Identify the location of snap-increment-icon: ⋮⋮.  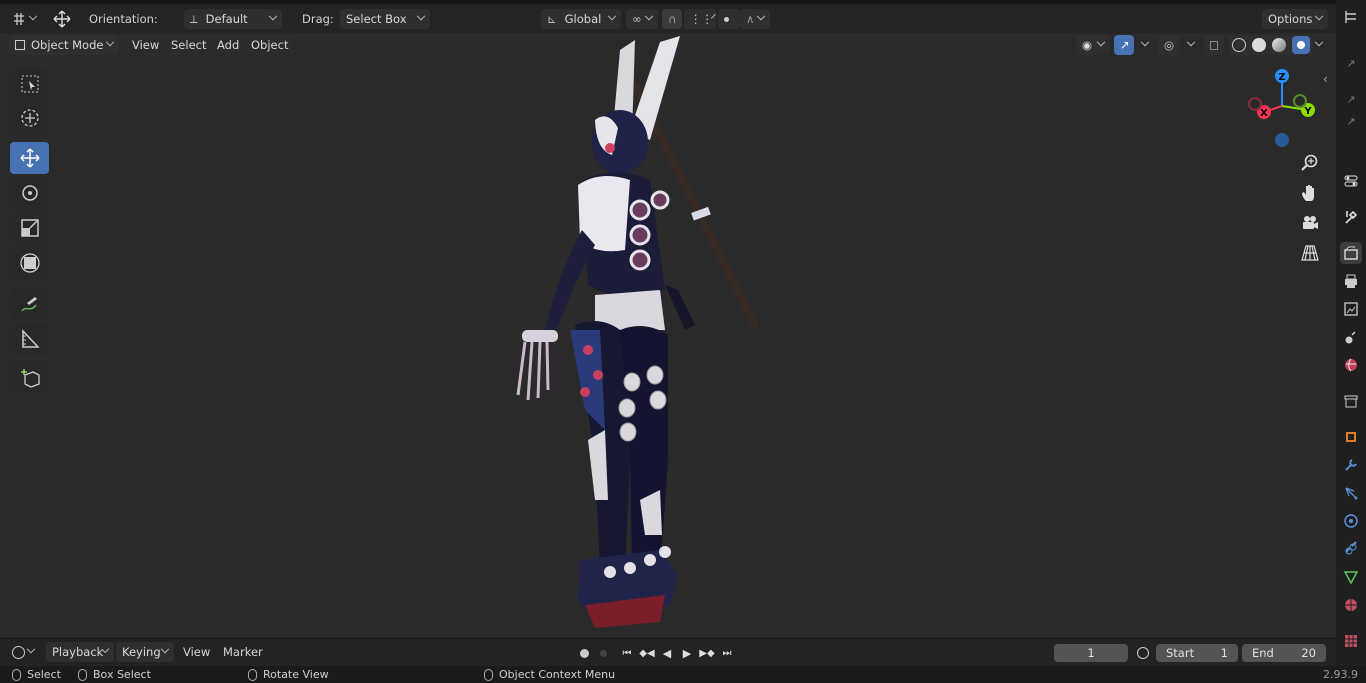
(701, 19).